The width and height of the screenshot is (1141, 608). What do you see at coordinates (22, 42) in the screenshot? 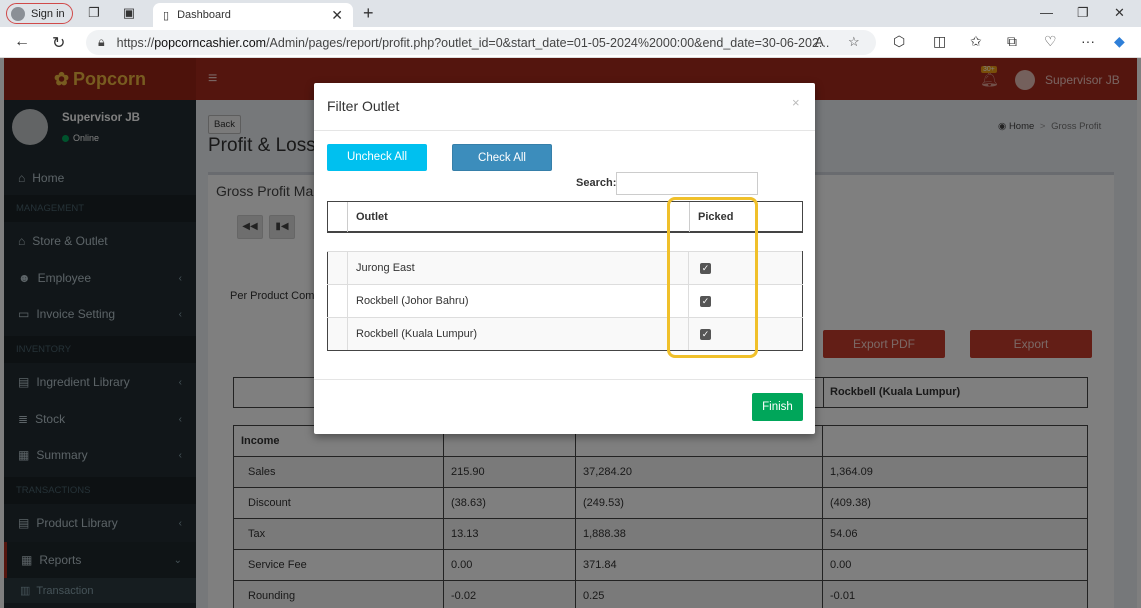
I see `back-arrow-icon: ←` at bounding box center [22, 42].